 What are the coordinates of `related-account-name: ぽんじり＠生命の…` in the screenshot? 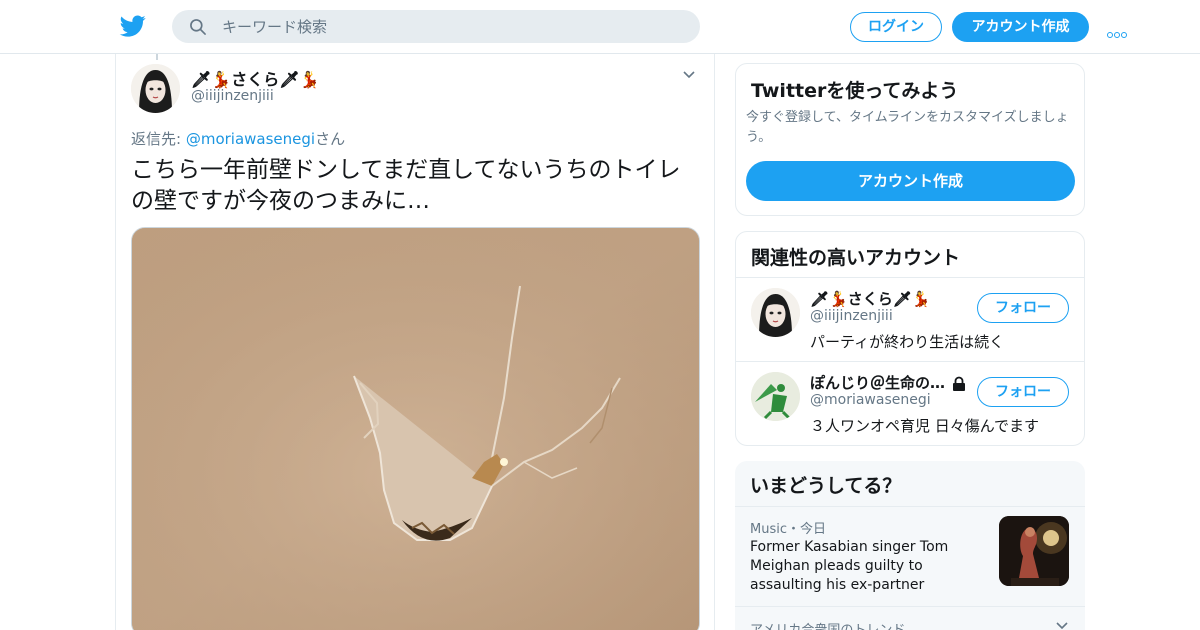 It's located at (888, 382).